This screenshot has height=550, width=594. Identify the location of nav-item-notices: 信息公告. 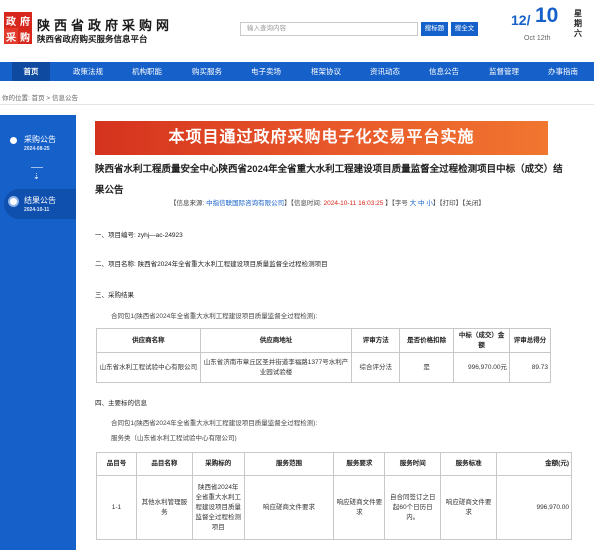
(444, 71).